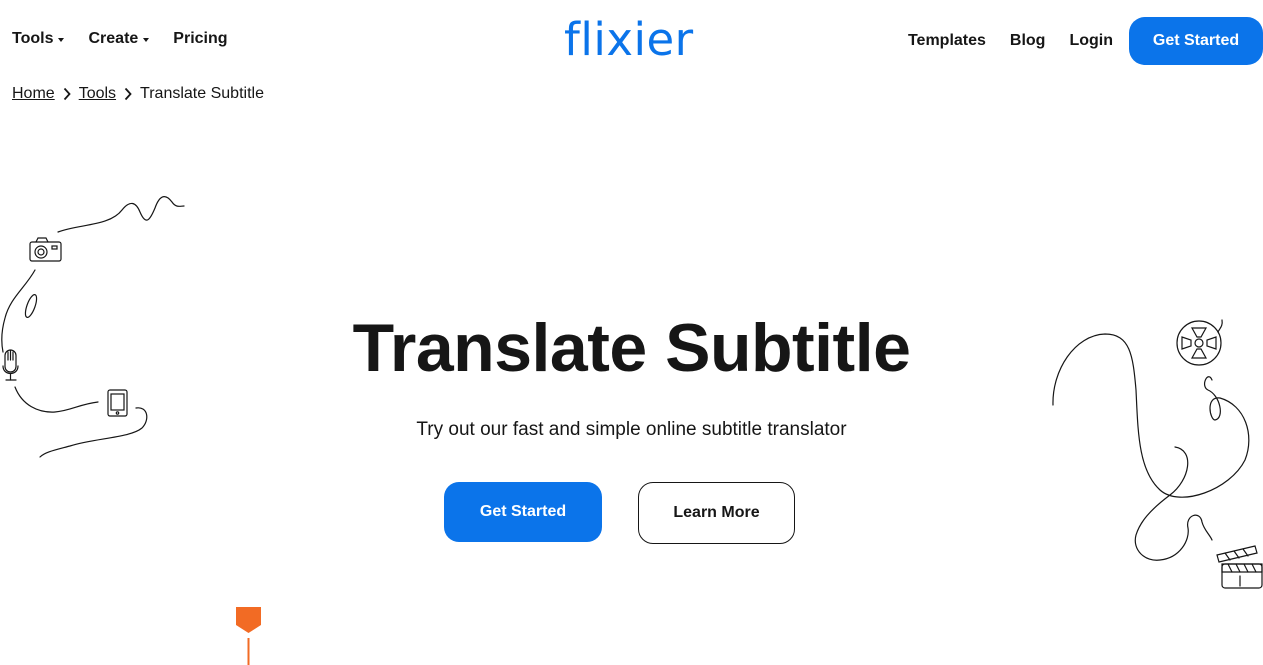  What do you see at coordinates (1239, 567) in the screenshot?
I see `clapperboard-icon` at bounding box center [1239, 567].